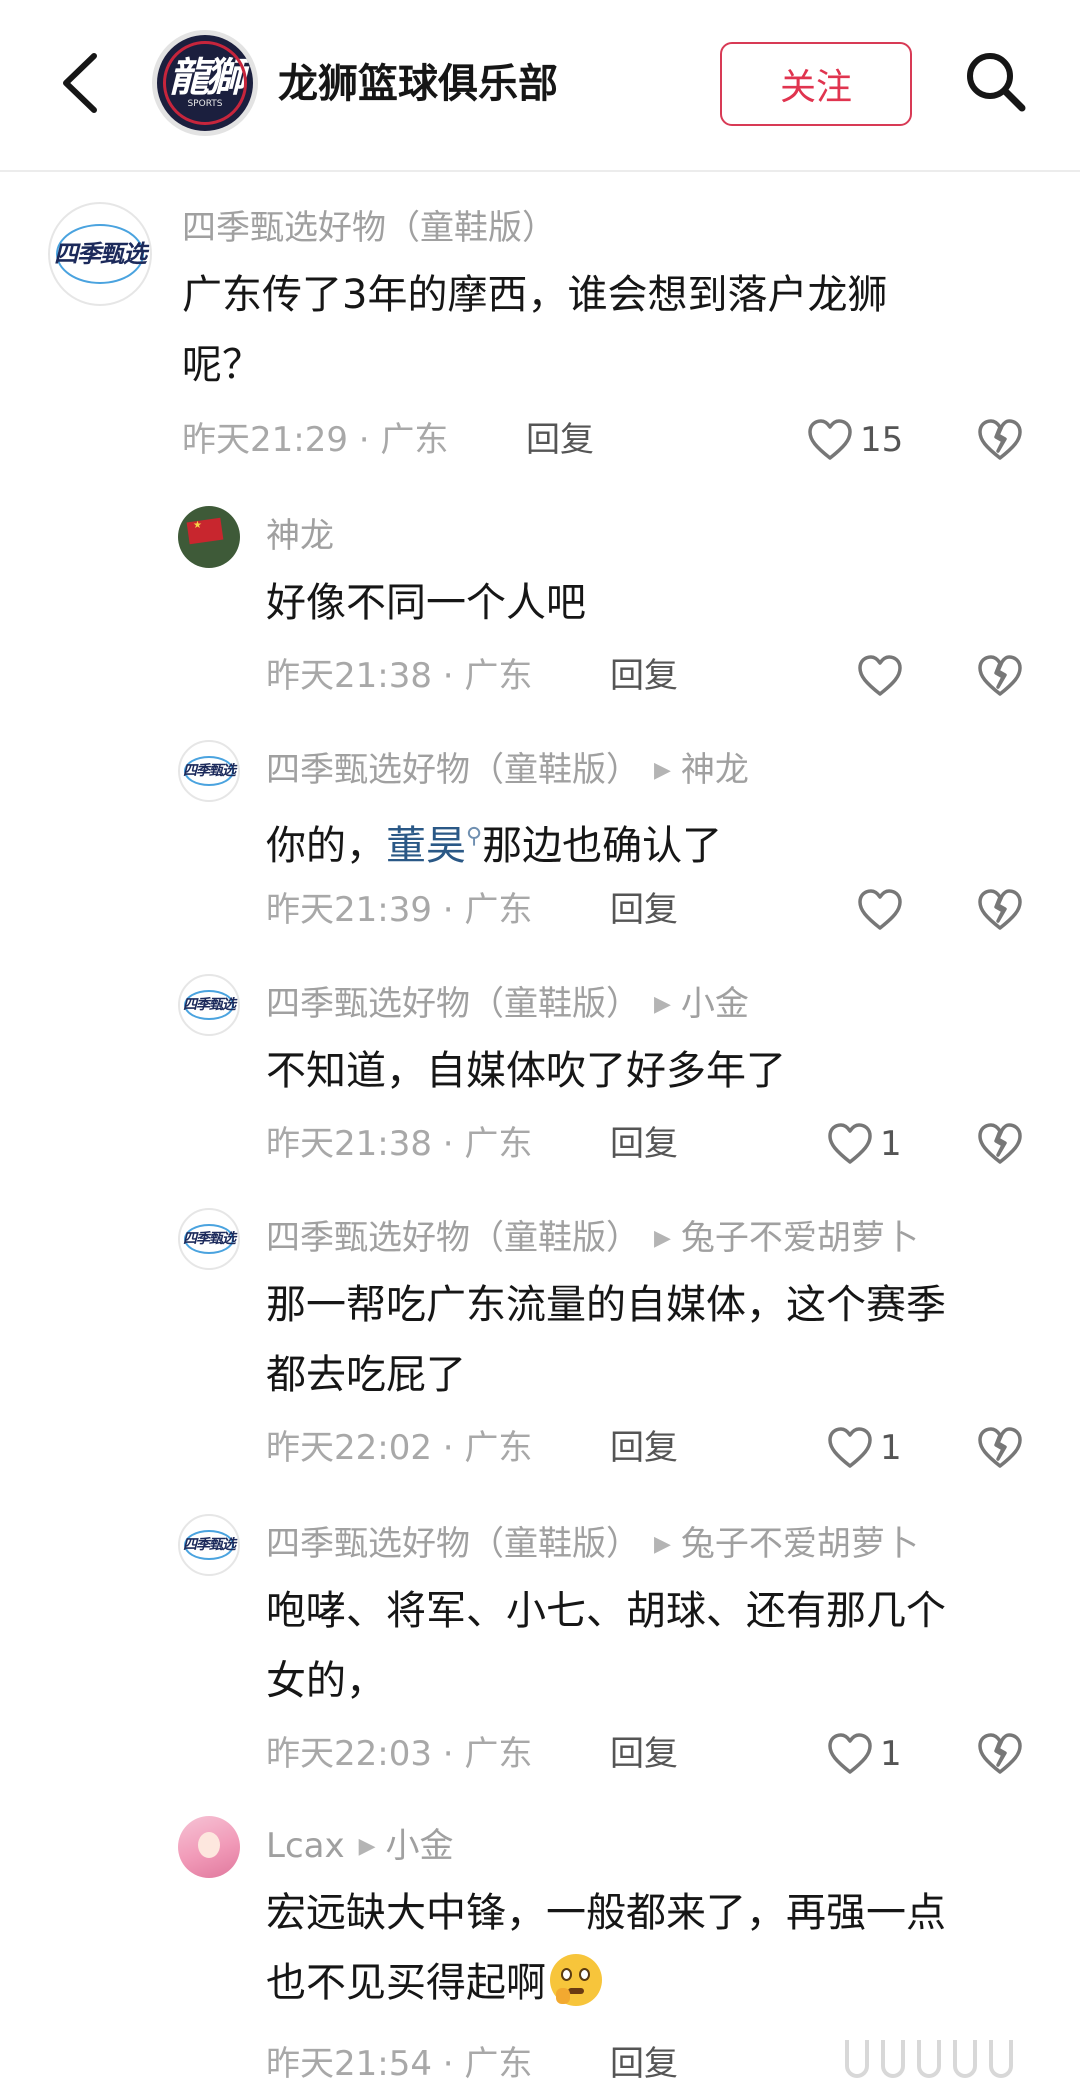 This screenshot has width=1080, height=2085. I want to click on reply-author: 四季甄选好物（童鞋版） ▶ 神龙, so click(507, 770).